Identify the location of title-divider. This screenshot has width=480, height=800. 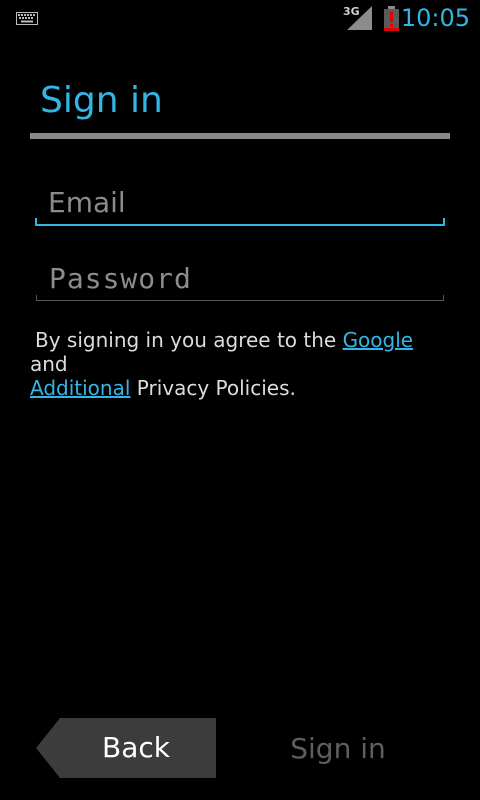
(240, 136).